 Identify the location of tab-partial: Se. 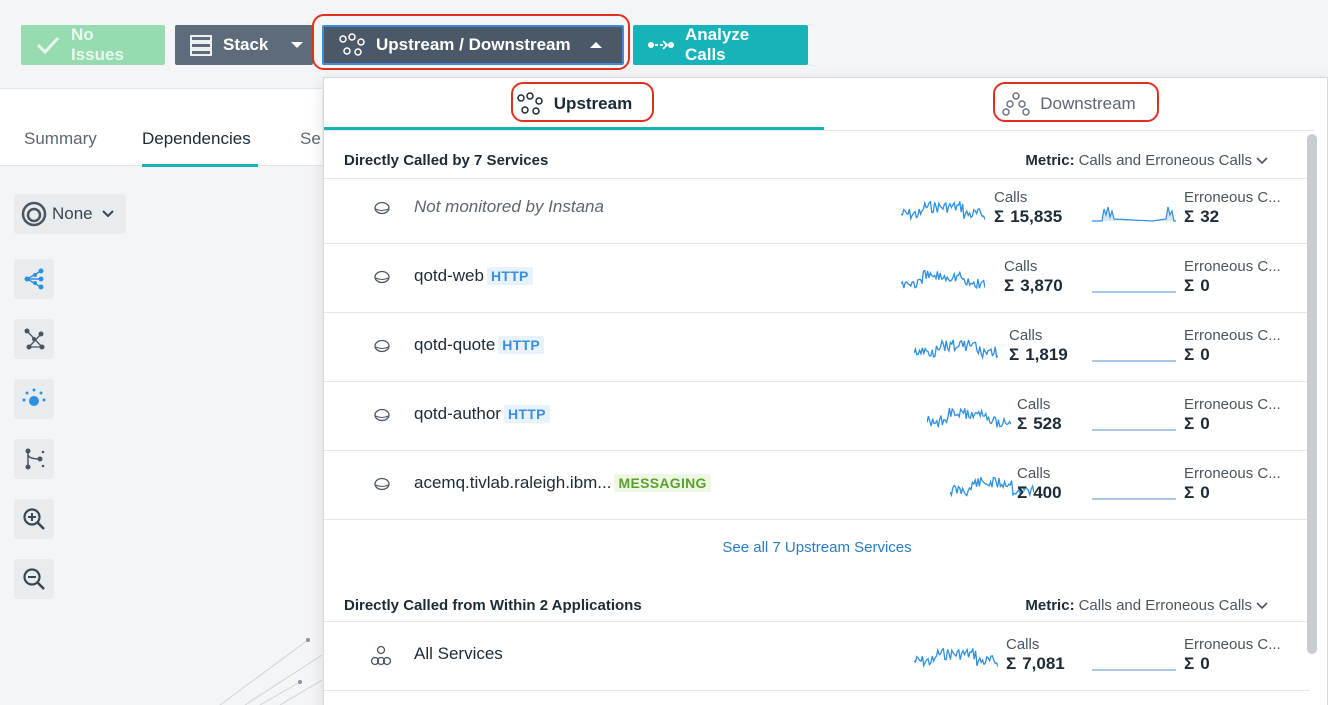
(310, 139).